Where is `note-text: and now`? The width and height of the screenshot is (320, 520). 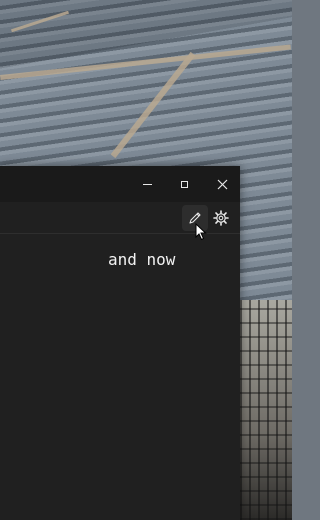 note-text: and now is located at coordinates (142, 259).